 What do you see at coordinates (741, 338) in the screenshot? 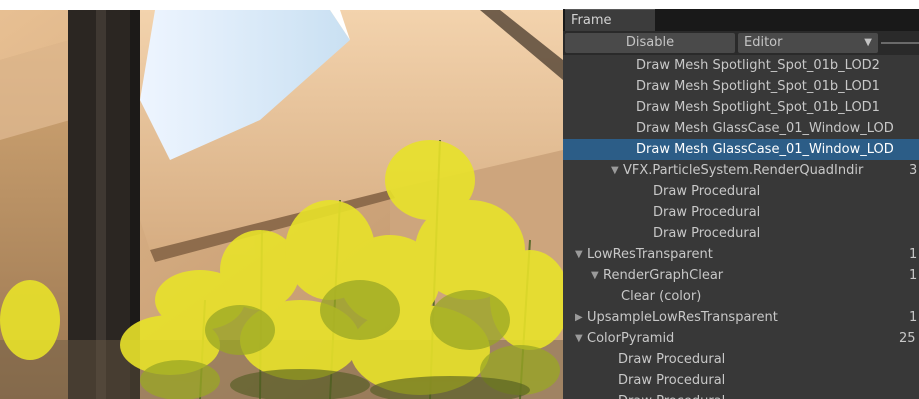
I see `tree-row: ▼ ColorPyramid 25` at bounding box center [741, 338].